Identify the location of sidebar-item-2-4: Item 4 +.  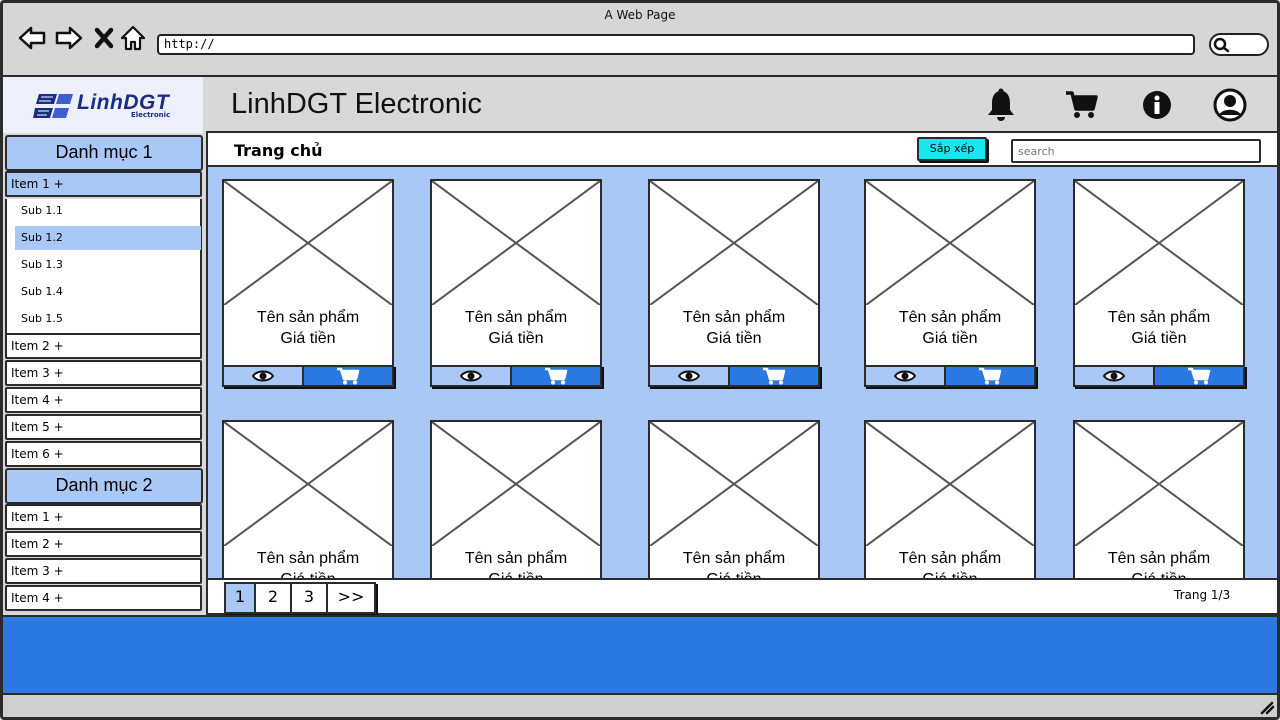
(103, 598).